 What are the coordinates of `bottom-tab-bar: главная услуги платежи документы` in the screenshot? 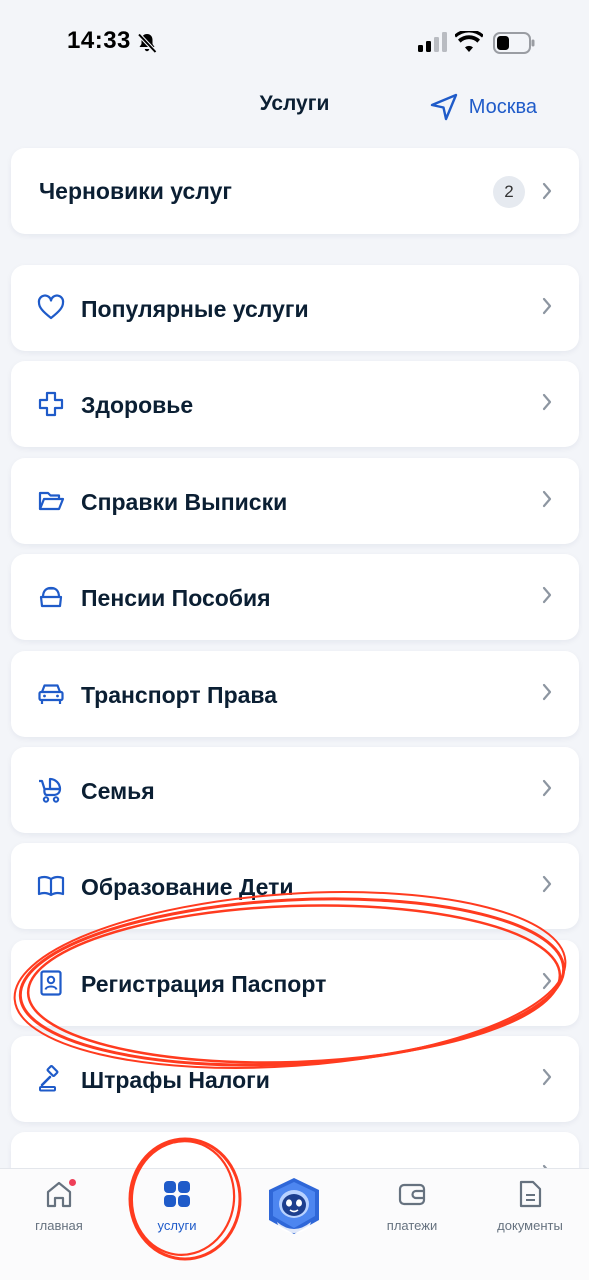 It's located at (294, 1224).